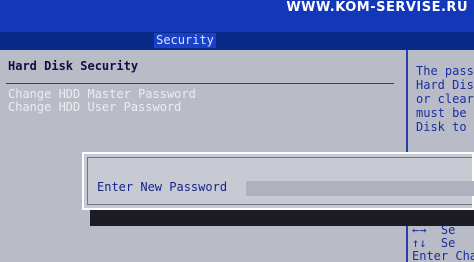 Image resolution: width=474 pixels, height=262 pixels. I want to click on key-legend: ←→ Se ↑↓ Se Enter Cha, so click(443, 242).